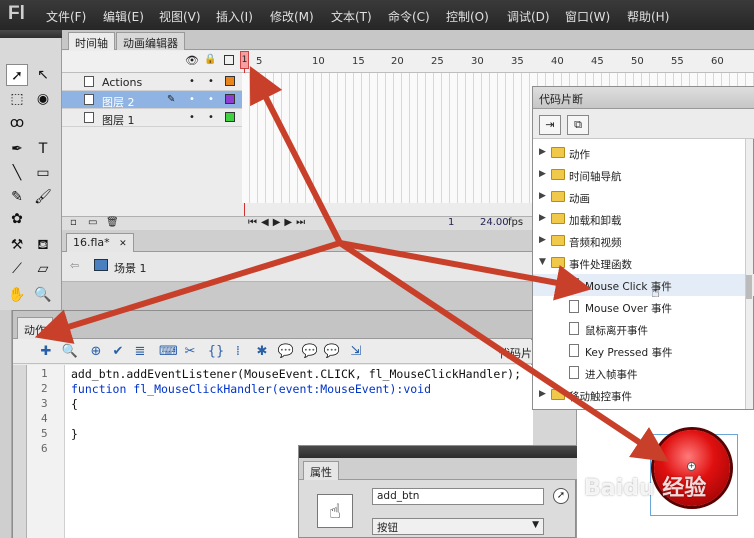 The height and width of the screenshot is (538, 754). I want to click on pencil-tool-icon: ✎, so click(17, 197).